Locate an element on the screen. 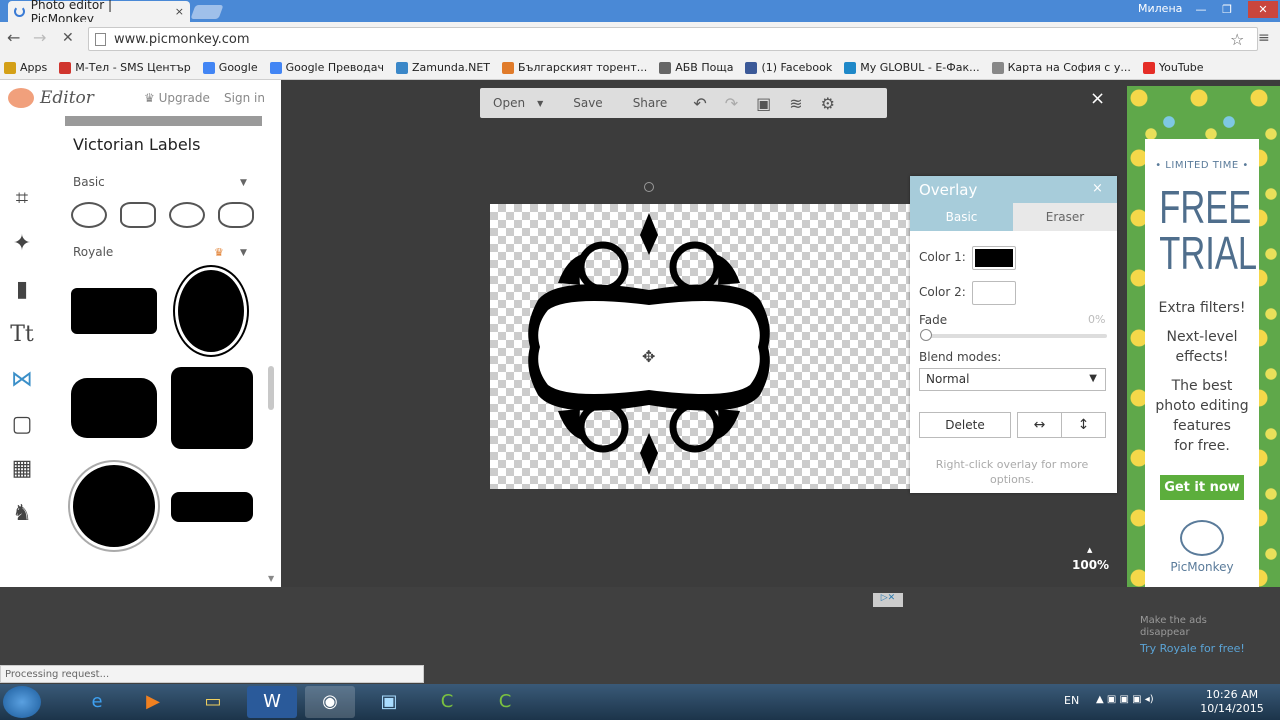 This screenshot has height=720, width=1280. redo-icon: ↷ is located at coordinates (731, 103).